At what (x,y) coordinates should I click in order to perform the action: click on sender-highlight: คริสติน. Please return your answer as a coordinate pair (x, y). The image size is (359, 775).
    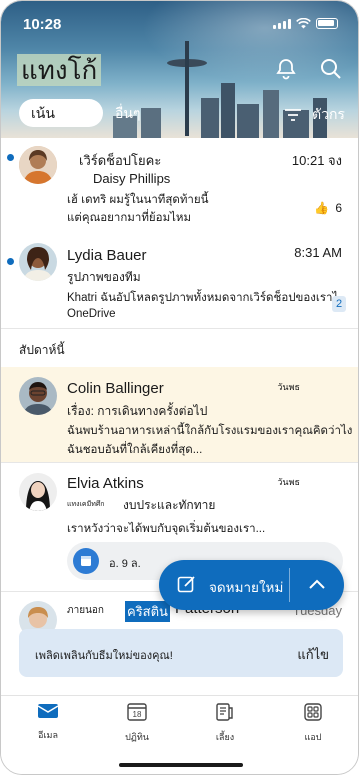
    Looking at the image, I should click on (147, 611).